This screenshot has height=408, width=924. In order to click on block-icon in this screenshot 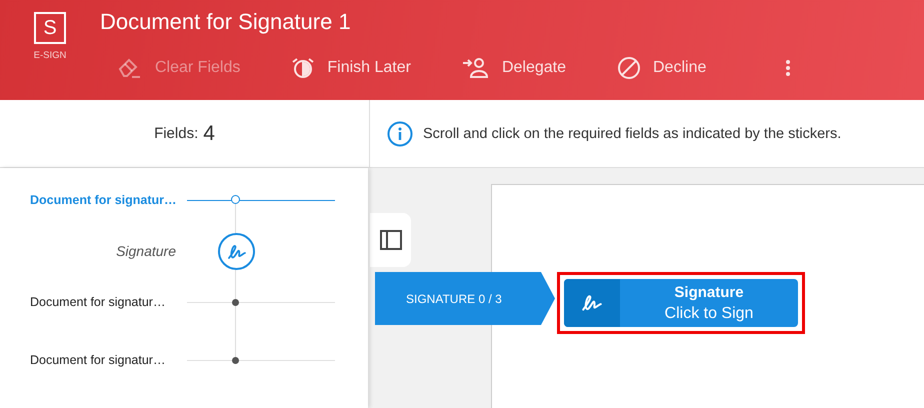, I will do `click(629, 68)`.